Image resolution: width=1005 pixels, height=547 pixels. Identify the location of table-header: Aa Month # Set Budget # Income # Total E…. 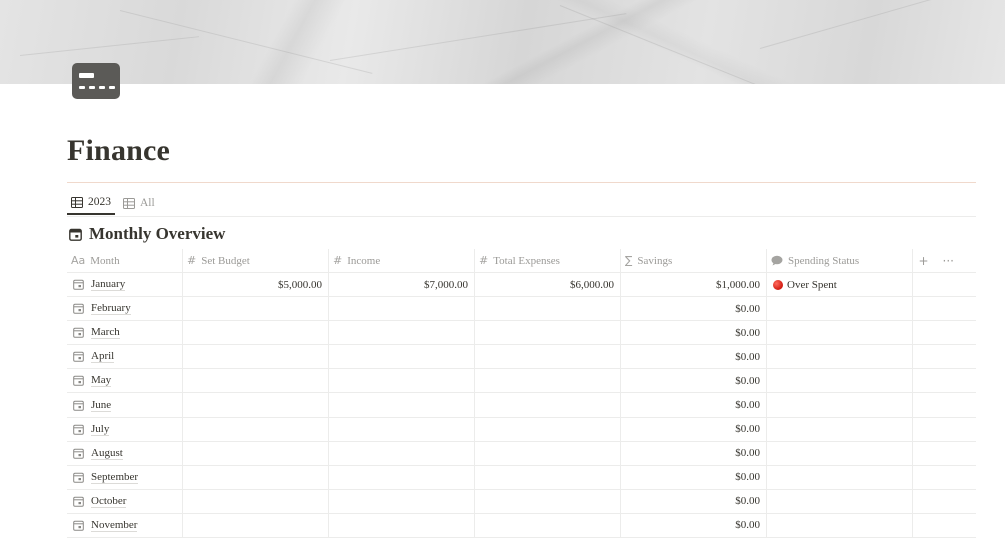
(521, 261).